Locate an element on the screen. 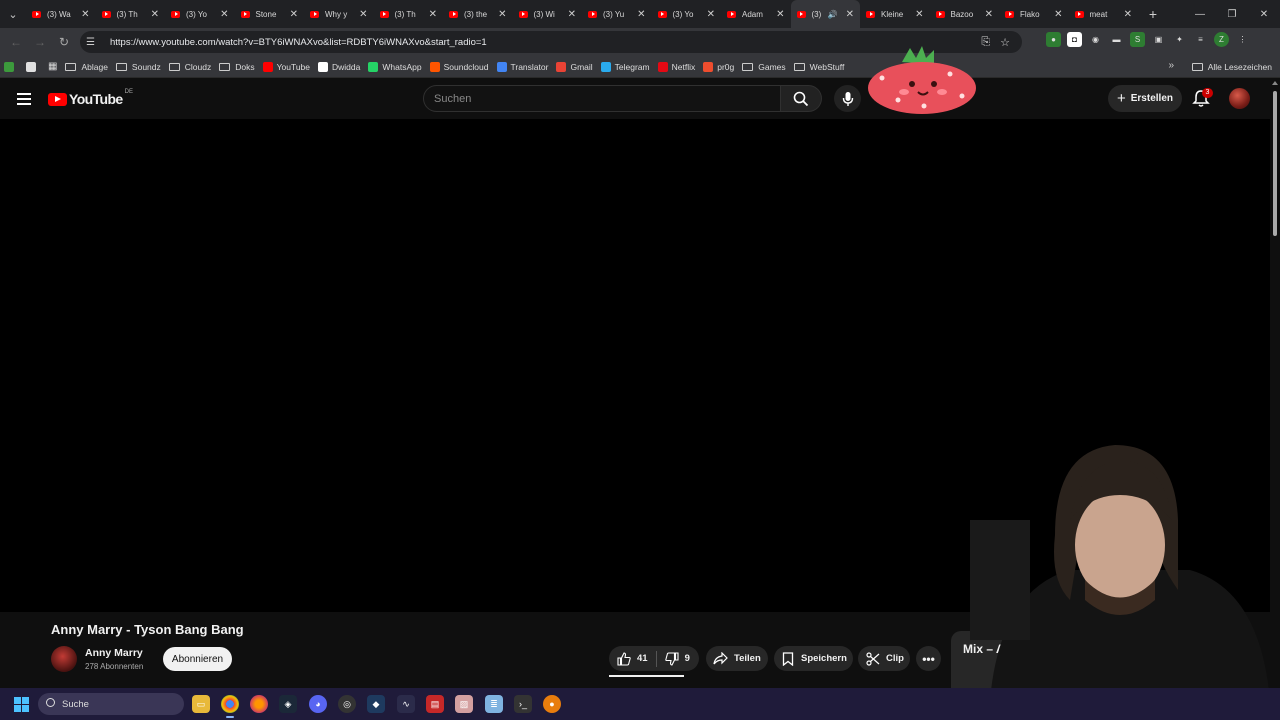  bookmark-item: Ablage is located at coordinates (86, 67).